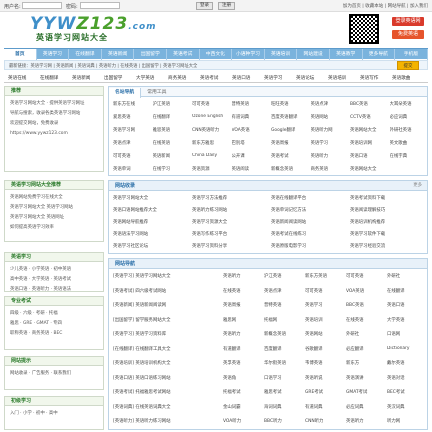  Describe the element at coordinates (54, 104) in the screenshot. I see `sidebar-line: 英语学习网站大全 · 提供英语学习网址` at that location.